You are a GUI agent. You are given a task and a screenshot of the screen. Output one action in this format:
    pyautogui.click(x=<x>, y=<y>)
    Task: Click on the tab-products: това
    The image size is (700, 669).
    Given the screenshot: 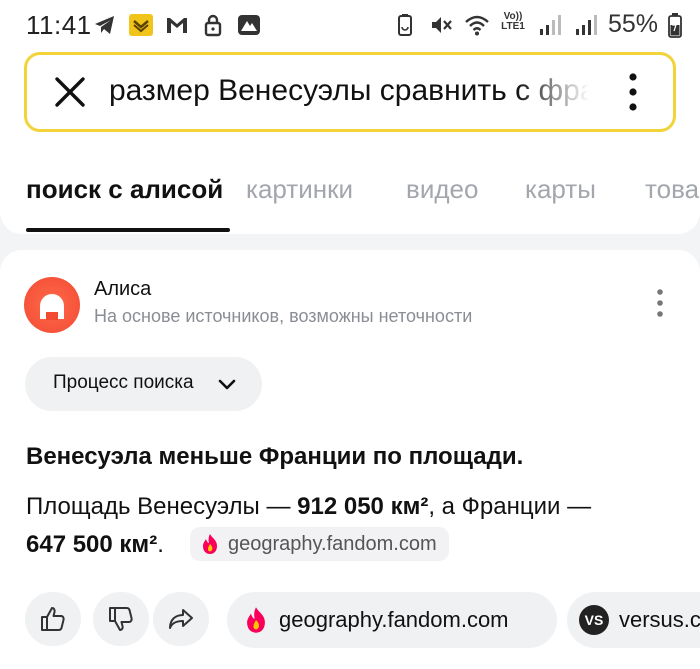 What is the action you would take?
    pyautogui.click(x=672, y=189)
    